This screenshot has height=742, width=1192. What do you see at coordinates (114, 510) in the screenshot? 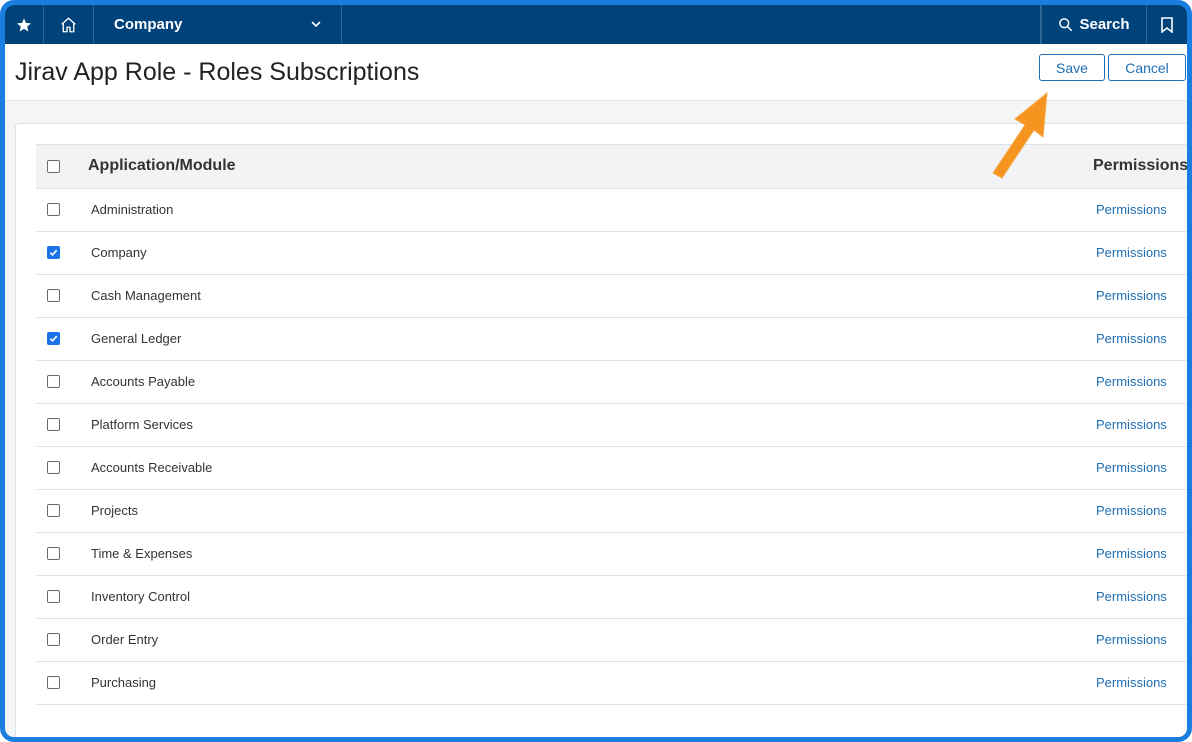
I see `module-name: Projects` at bounding box center [114, 510].